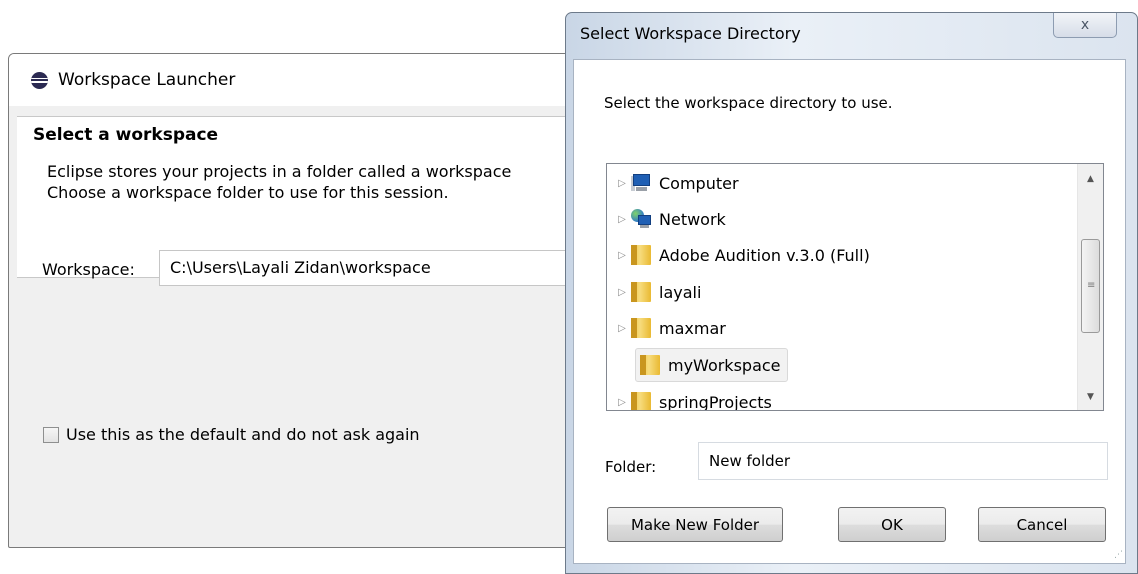 Image resolution: width=1138 pixels, height=574 pixels. I want to click on tree-item-label: Computer, so click(699, 183).